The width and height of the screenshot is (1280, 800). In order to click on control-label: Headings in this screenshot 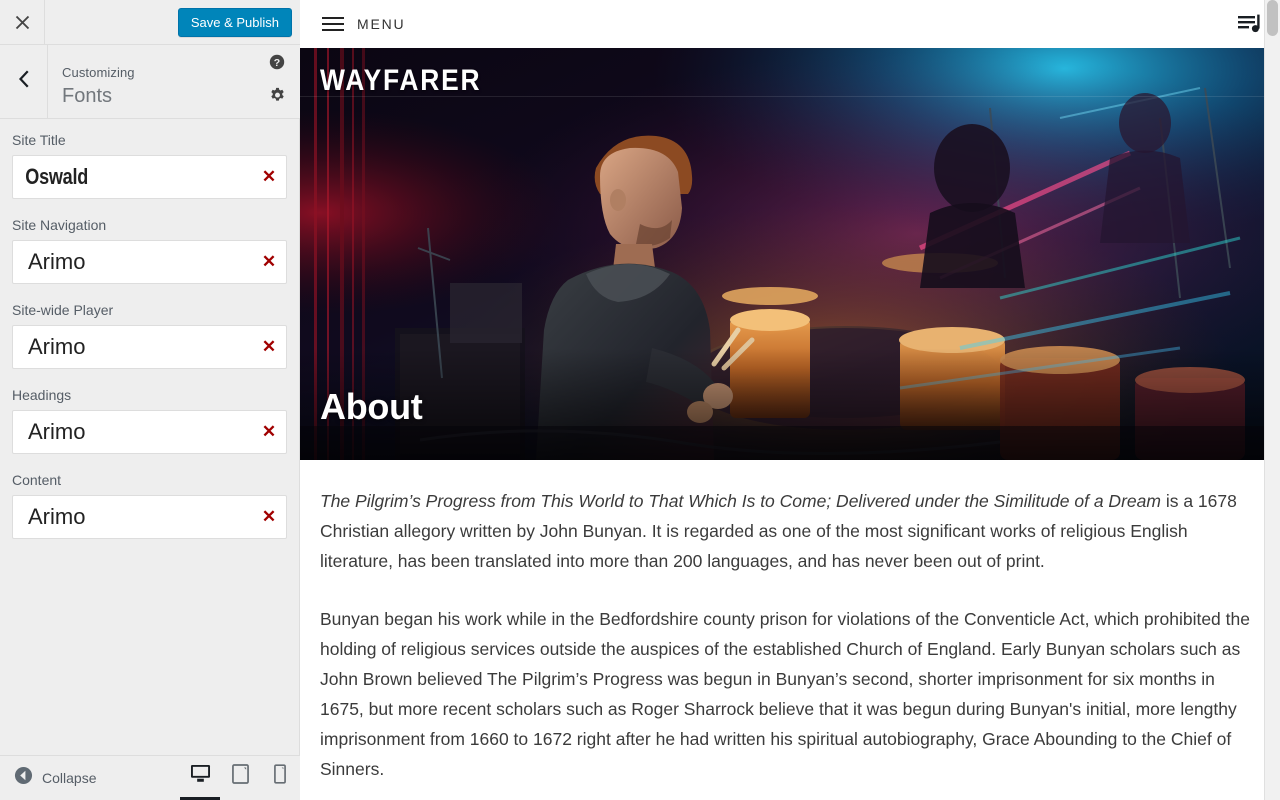, I will do `click(42, 395)`.